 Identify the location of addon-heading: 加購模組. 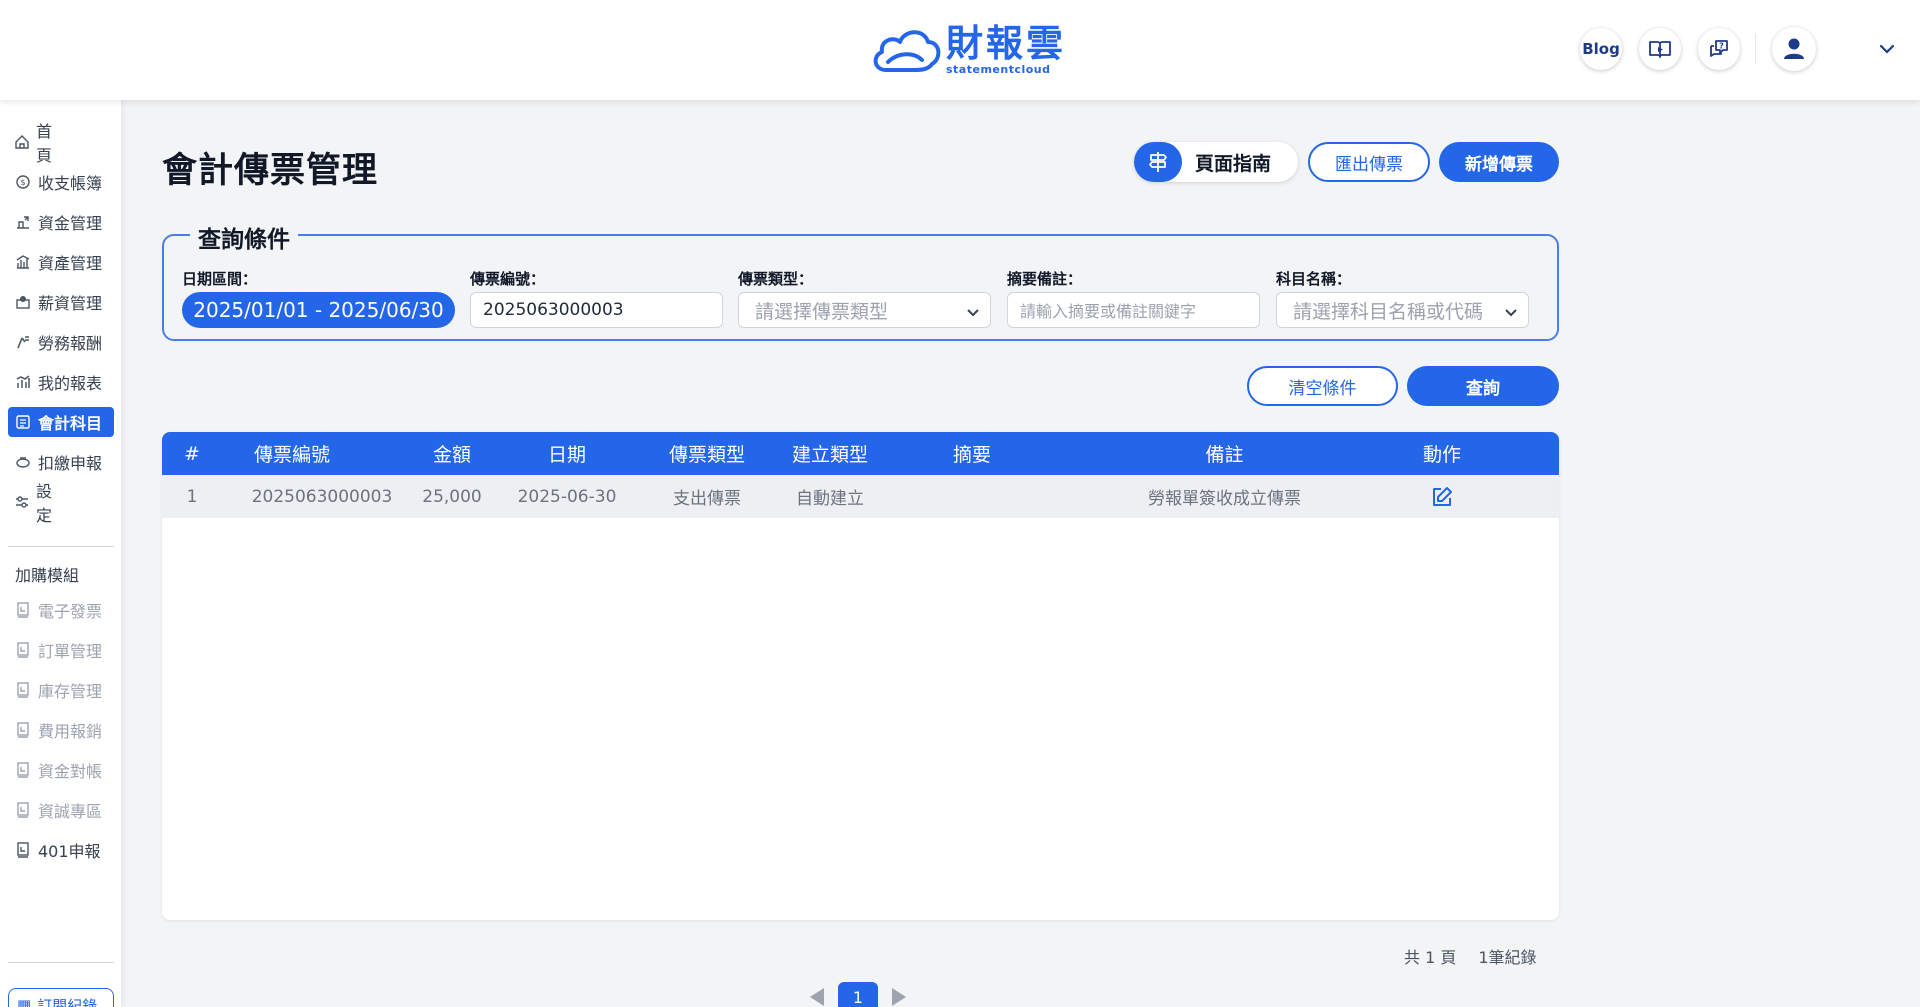
(47, 575).